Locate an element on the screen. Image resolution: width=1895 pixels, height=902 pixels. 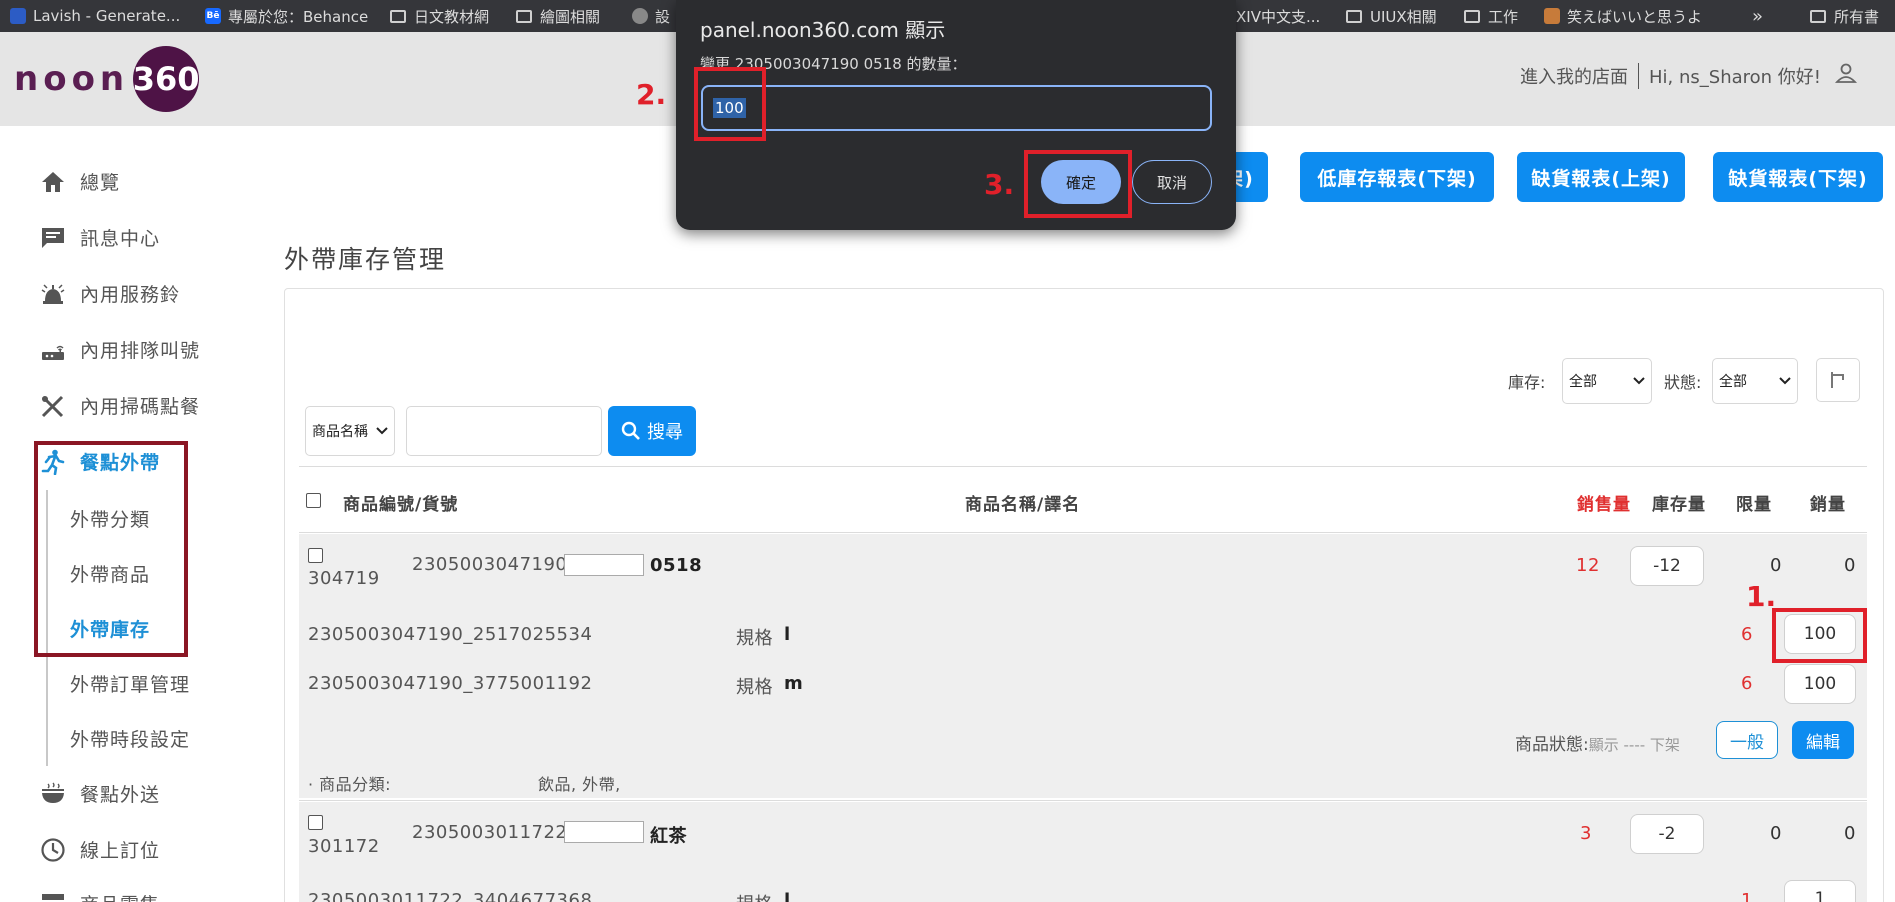
bookmark-folder-work: 工作 is located at coordinates (1493, 16).